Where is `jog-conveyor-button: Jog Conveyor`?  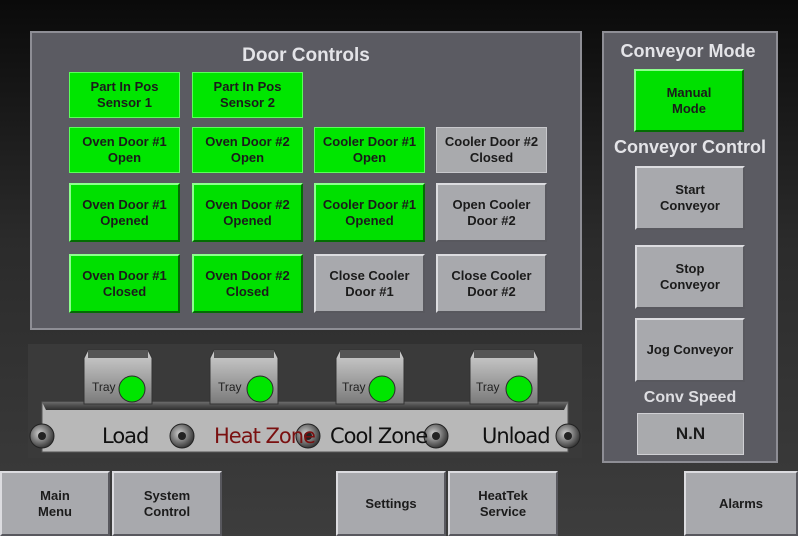 jog-conveyor-button: Jog Conveyor is located at coordinates (690, 350).